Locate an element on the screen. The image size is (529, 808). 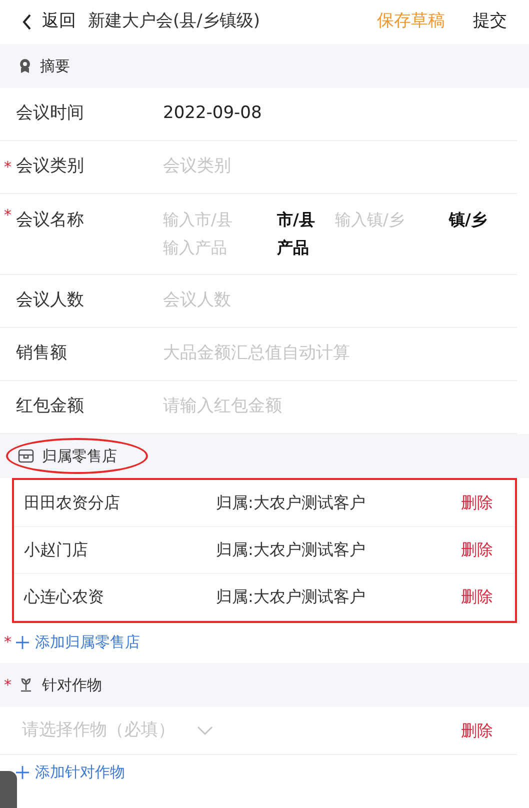
page-title: 新建大户会(县/乡镇级) is located at coordinates (174, 22).